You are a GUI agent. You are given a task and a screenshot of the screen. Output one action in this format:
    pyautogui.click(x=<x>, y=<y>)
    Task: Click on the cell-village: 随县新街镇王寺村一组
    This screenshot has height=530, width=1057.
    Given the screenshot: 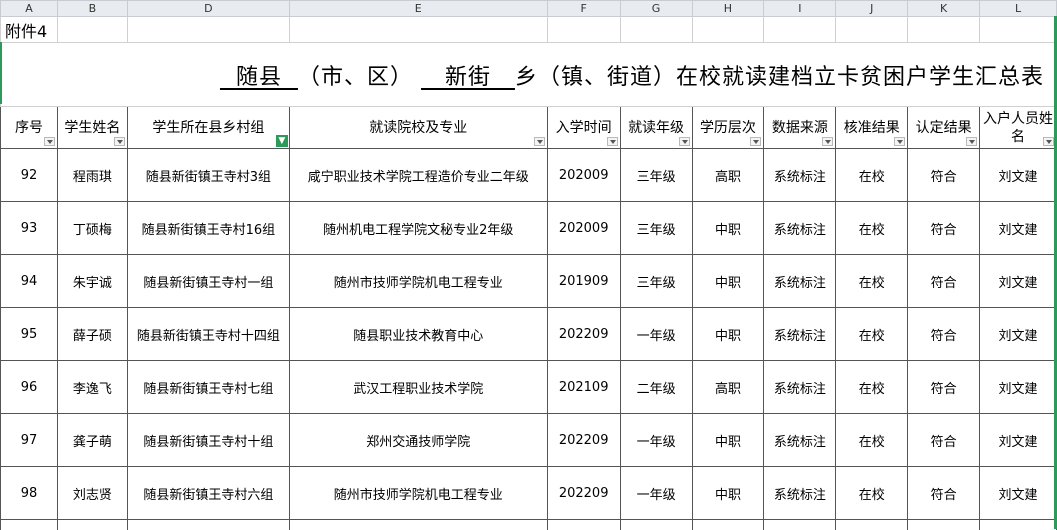 What is the action you would take?
    pyautogui.click(x=208, y=281)
    